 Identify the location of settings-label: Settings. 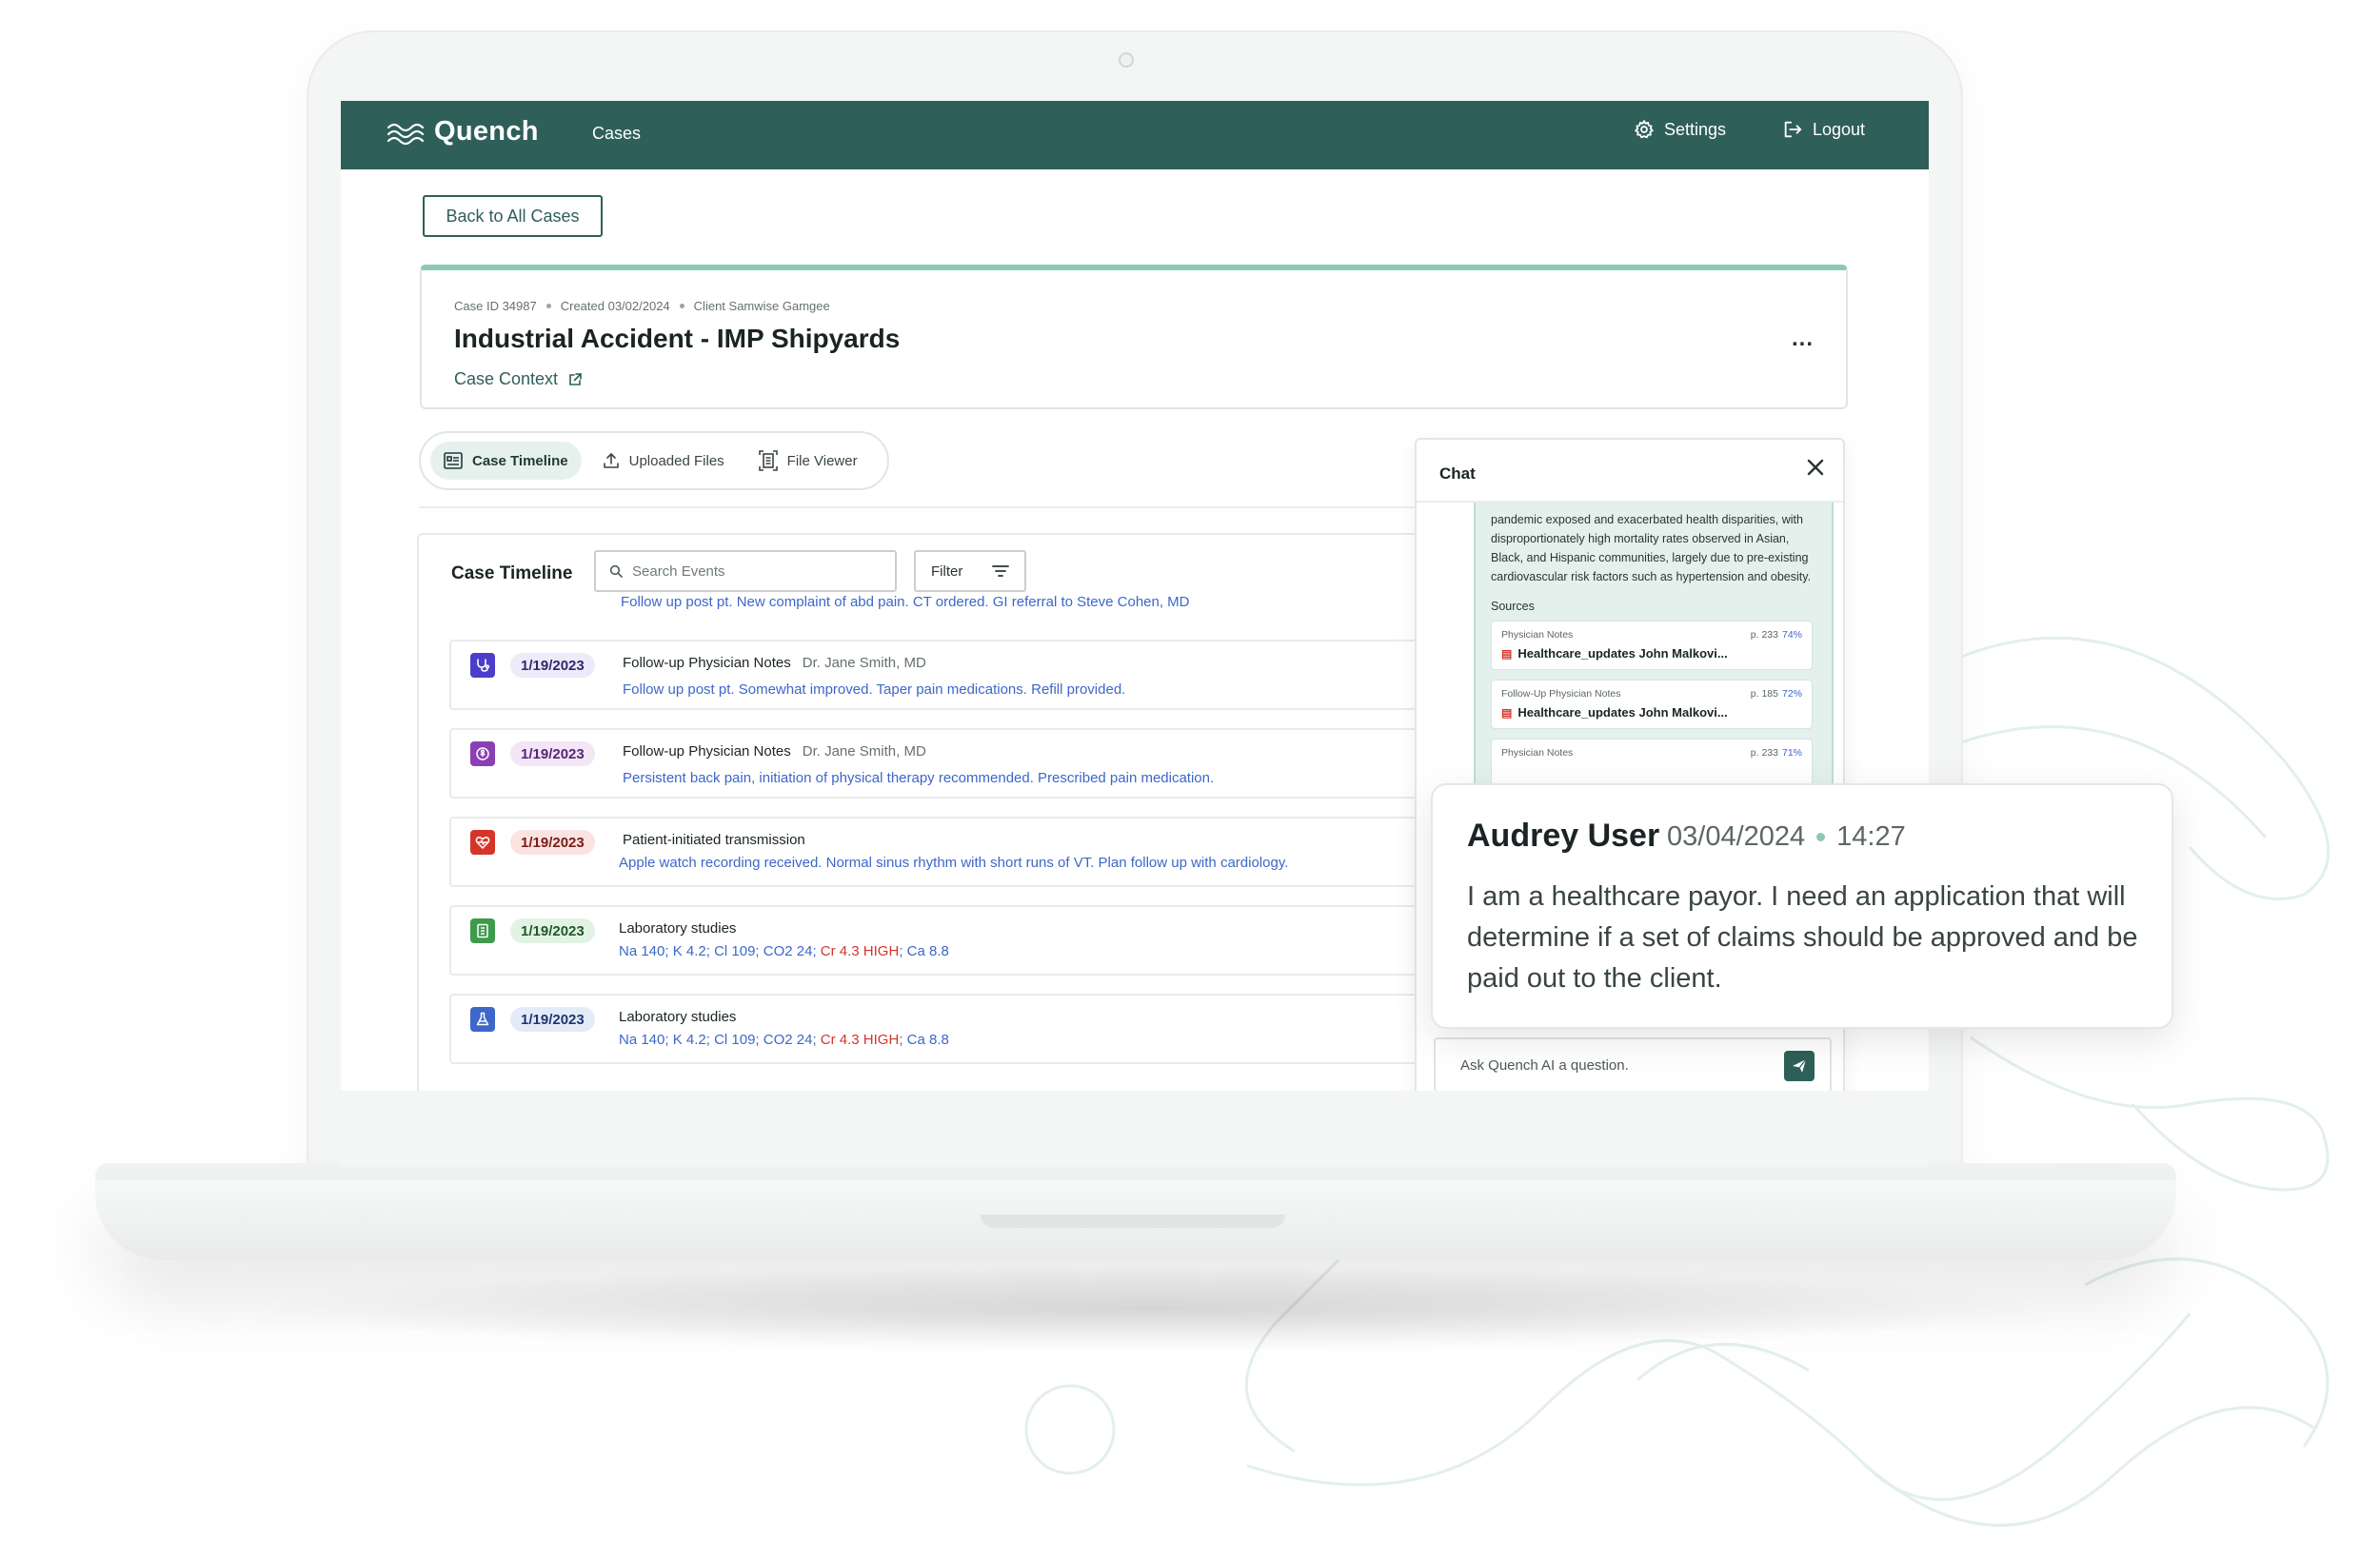
(1695, 129).